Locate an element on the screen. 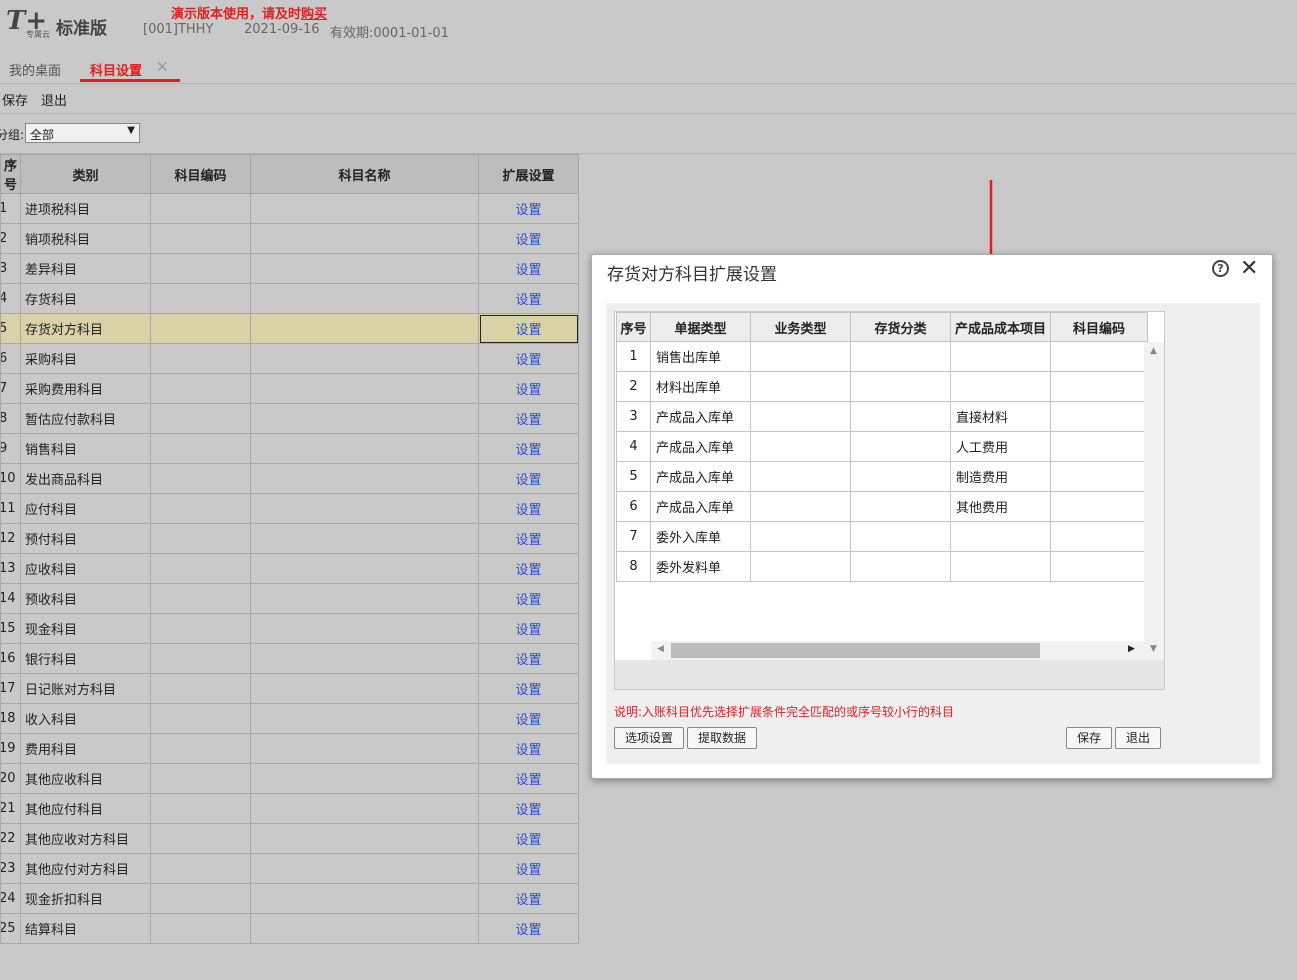 The height and width of the screenshot is (980, 1297). table-row: 3差异科目 设置 is located at coordinates (289, 268).